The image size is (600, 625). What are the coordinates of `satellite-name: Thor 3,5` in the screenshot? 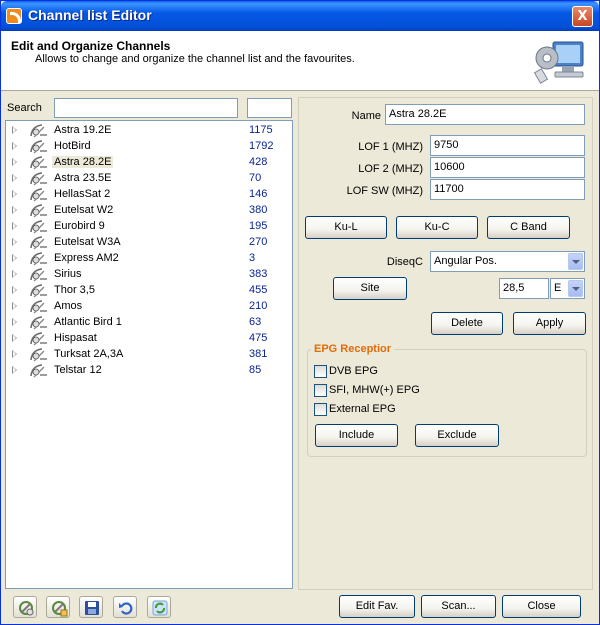 It's located at (74, 290).